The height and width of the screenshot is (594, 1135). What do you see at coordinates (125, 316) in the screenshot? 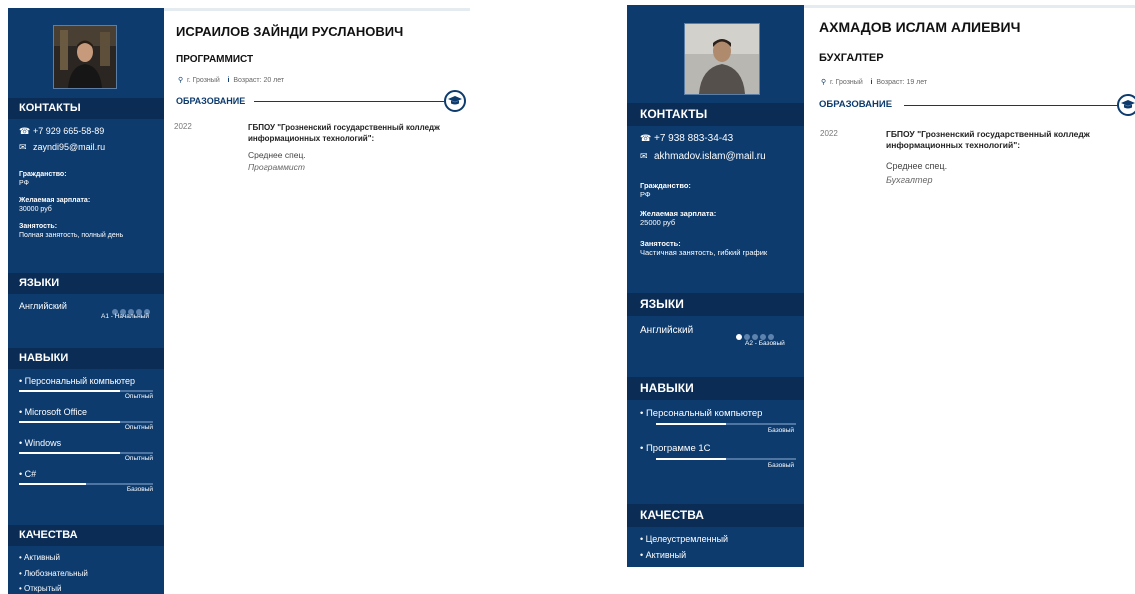
I see `language-level: A1 - Начальный` at bounding box center [125, 316].